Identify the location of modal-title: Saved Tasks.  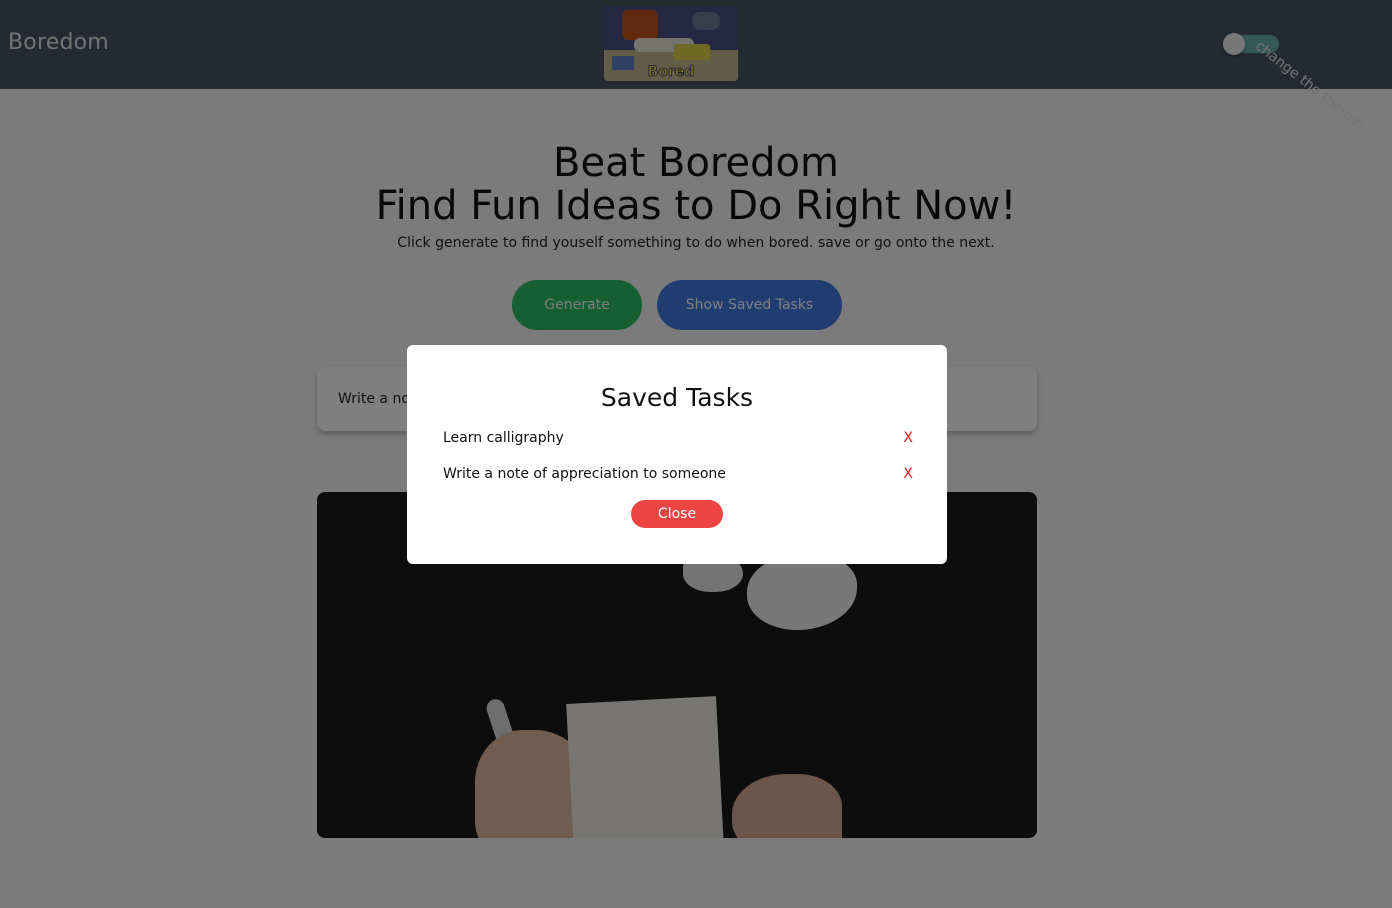
(677, 397).